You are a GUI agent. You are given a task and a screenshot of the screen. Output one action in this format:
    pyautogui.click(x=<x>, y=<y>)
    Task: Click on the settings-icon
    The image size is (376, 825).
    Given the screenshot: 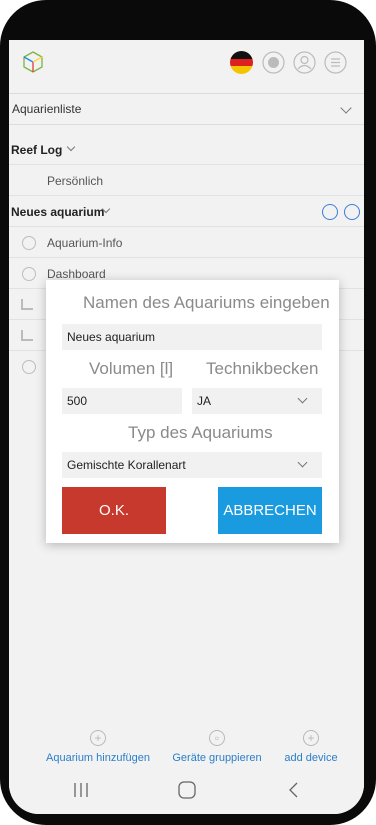 What is the action you would take?
    pyautogui.click(x=29, y=367)
    